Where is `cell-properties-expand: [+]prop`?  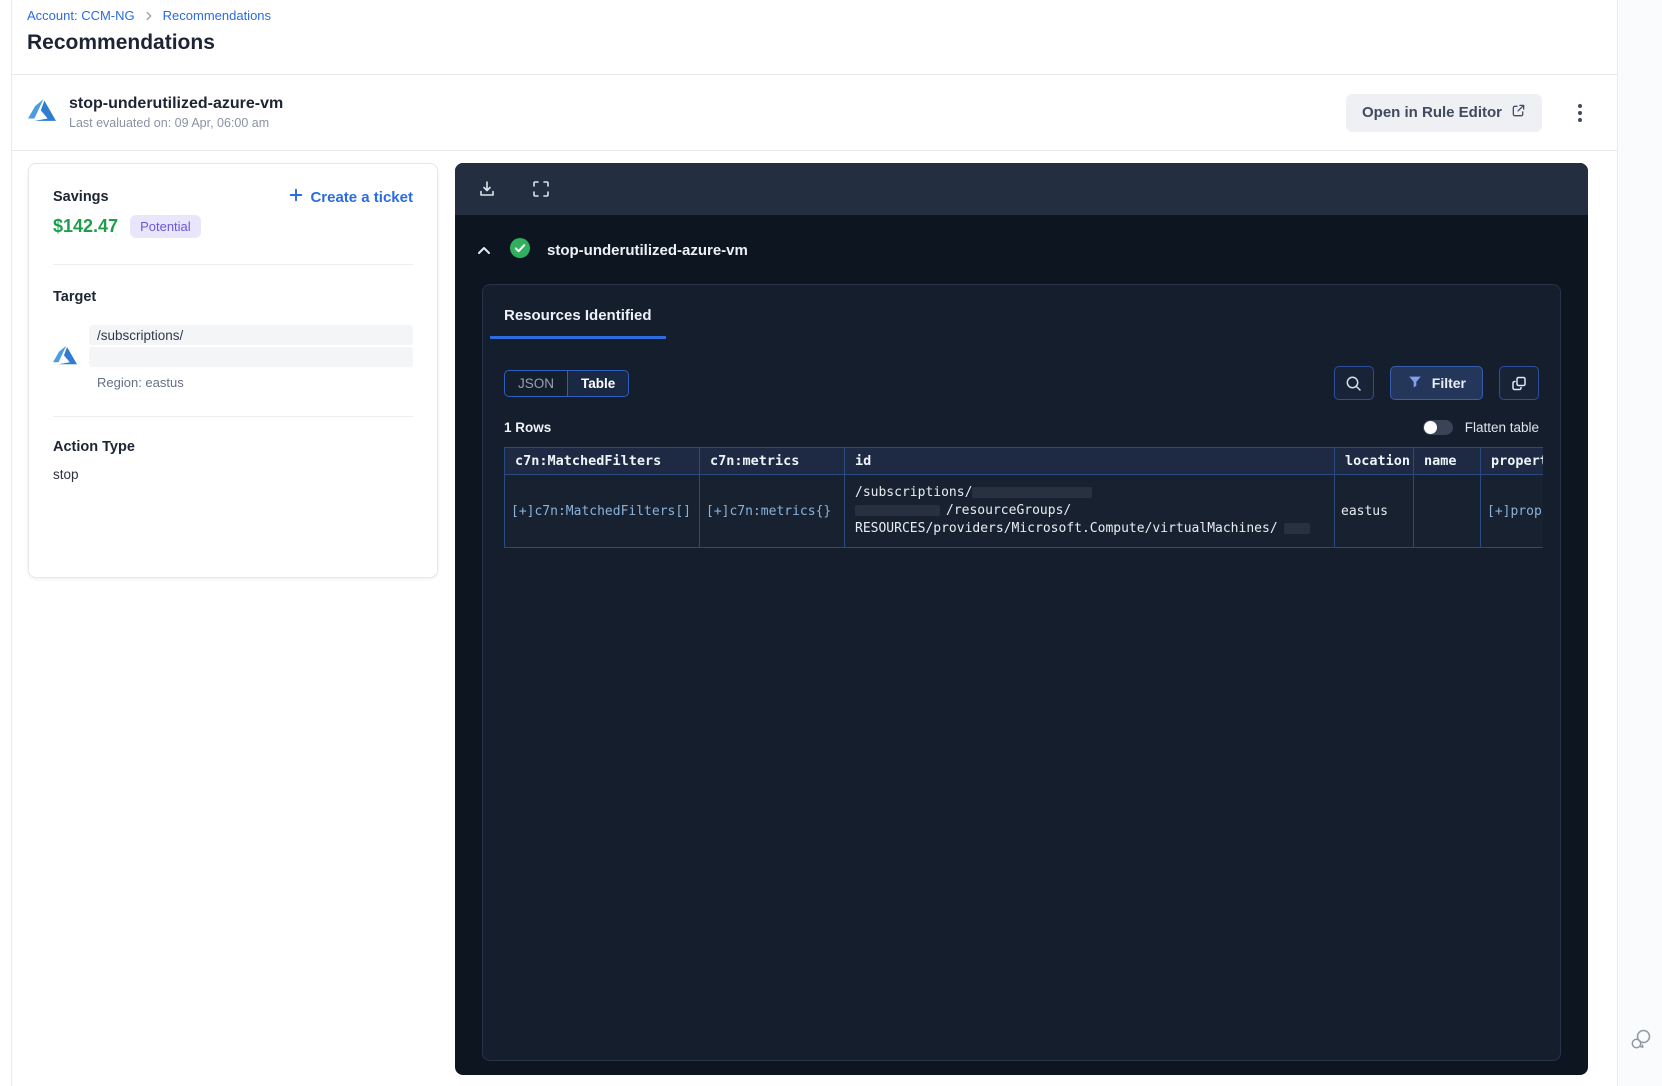 cell-properties-expand: [+]prop is located at coordinates (1511, 511).